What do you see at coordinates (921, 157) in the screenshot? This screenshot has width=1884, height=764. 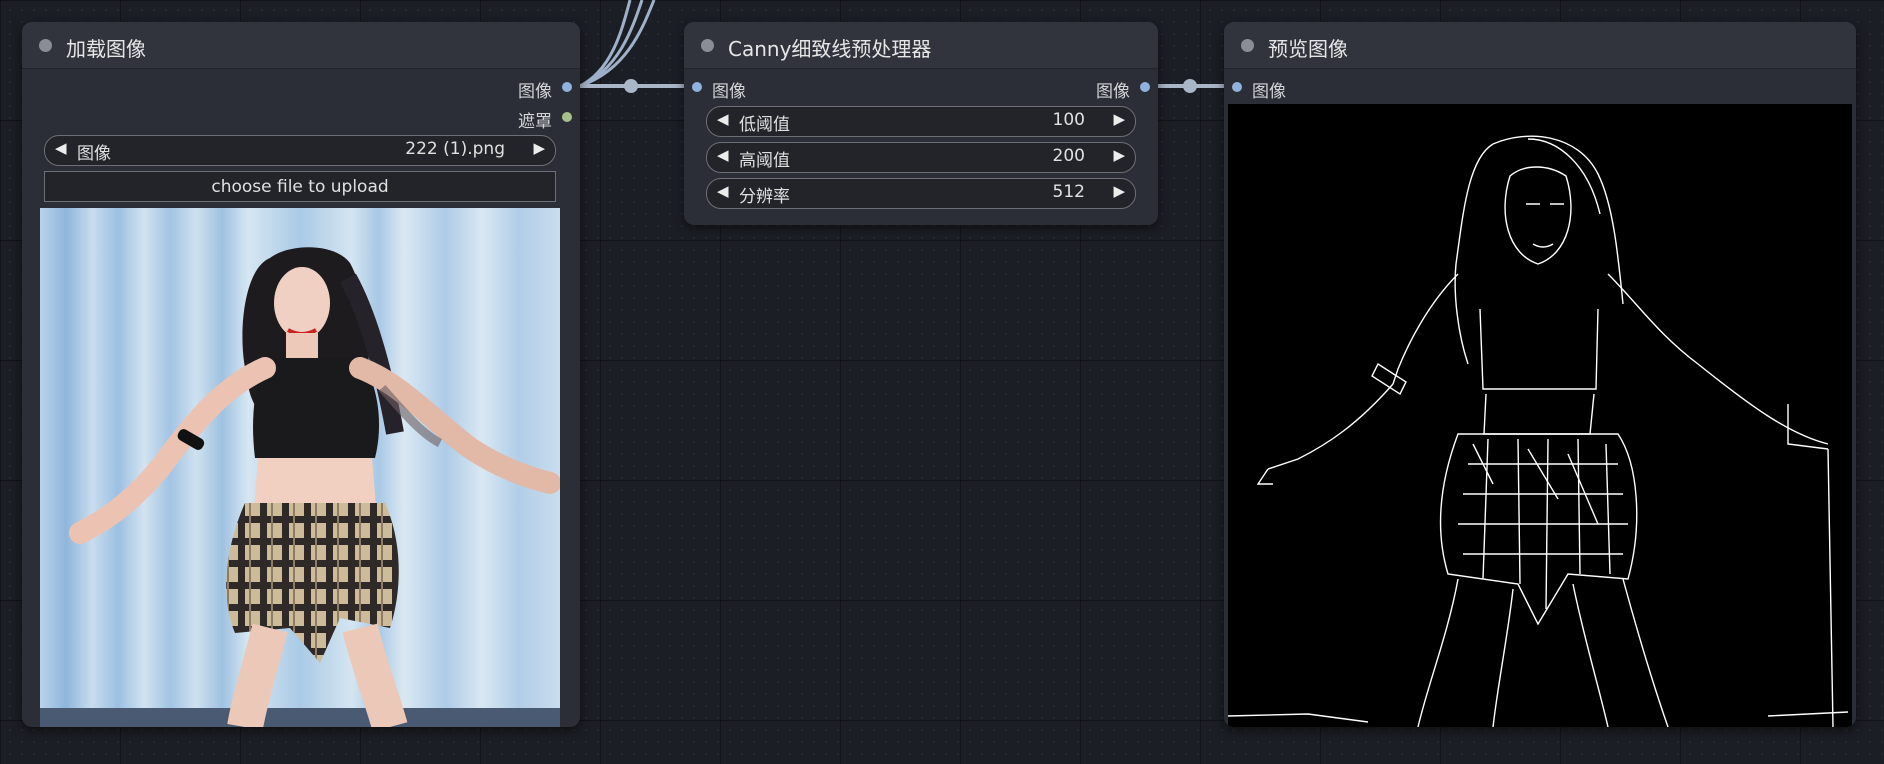 I see `high-threshold-widget: ◀ 高阈值 200 ▶` at bounding box center [921, 157].